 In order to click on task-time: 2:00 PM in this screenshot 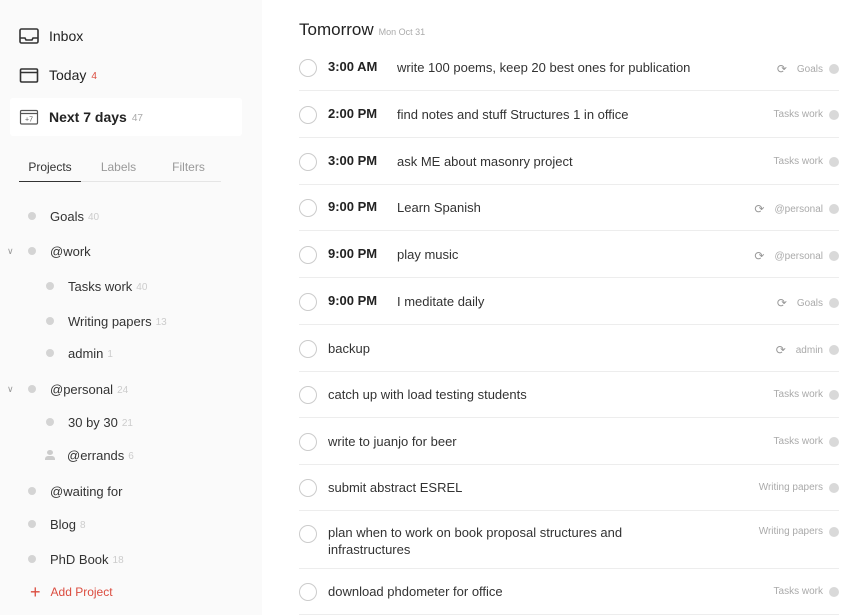, I will do `click(353, 113)`.